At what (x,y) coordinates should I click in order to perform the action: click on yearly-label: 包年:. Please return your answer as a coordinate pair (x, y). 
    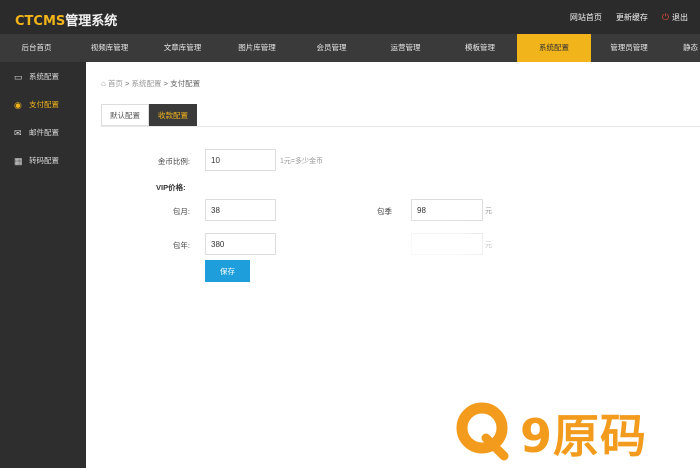
    Looking at the image, I should click on (181, 245).